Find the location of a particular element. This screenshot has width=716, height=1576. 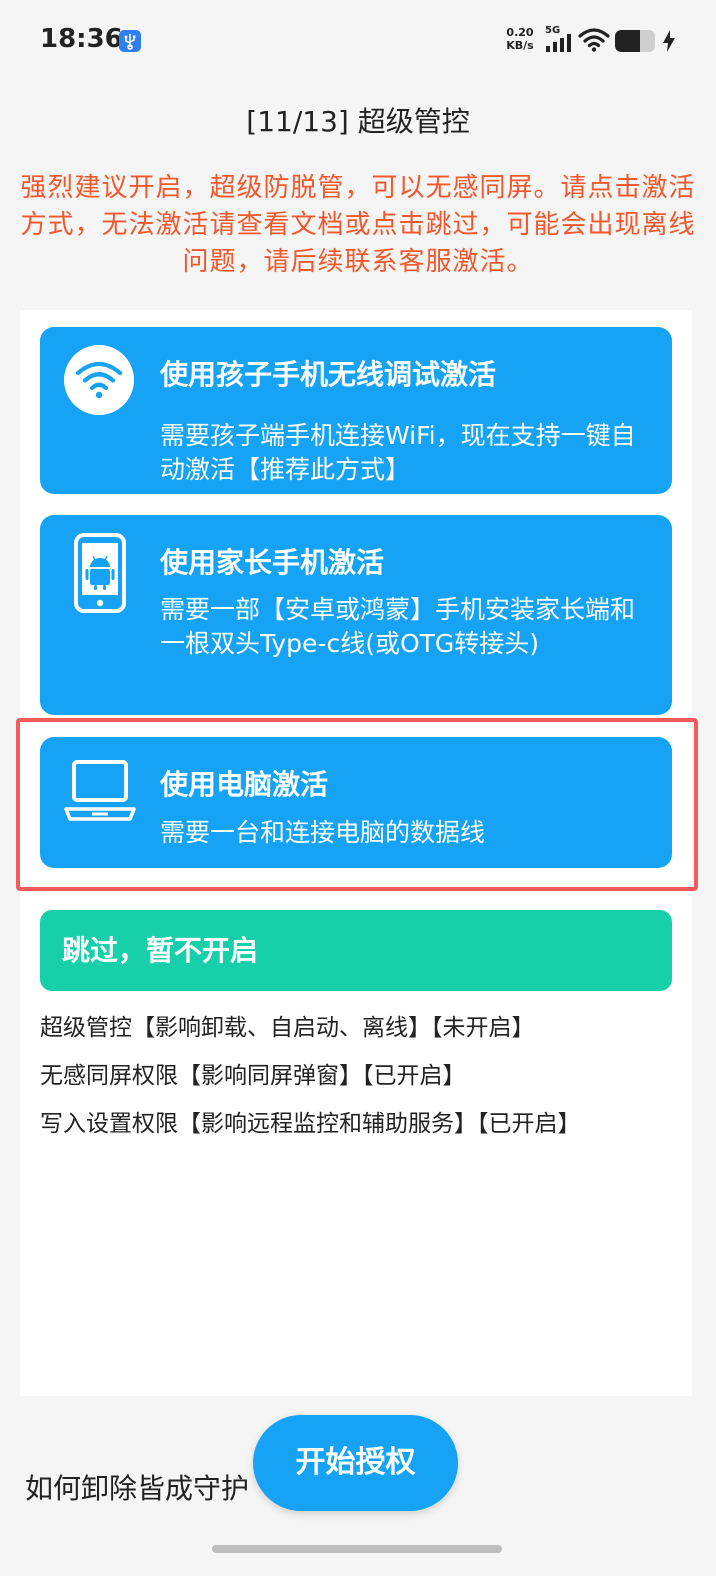

skip-button: 跳过，暂不开启 is located at coordinates (356, 950).